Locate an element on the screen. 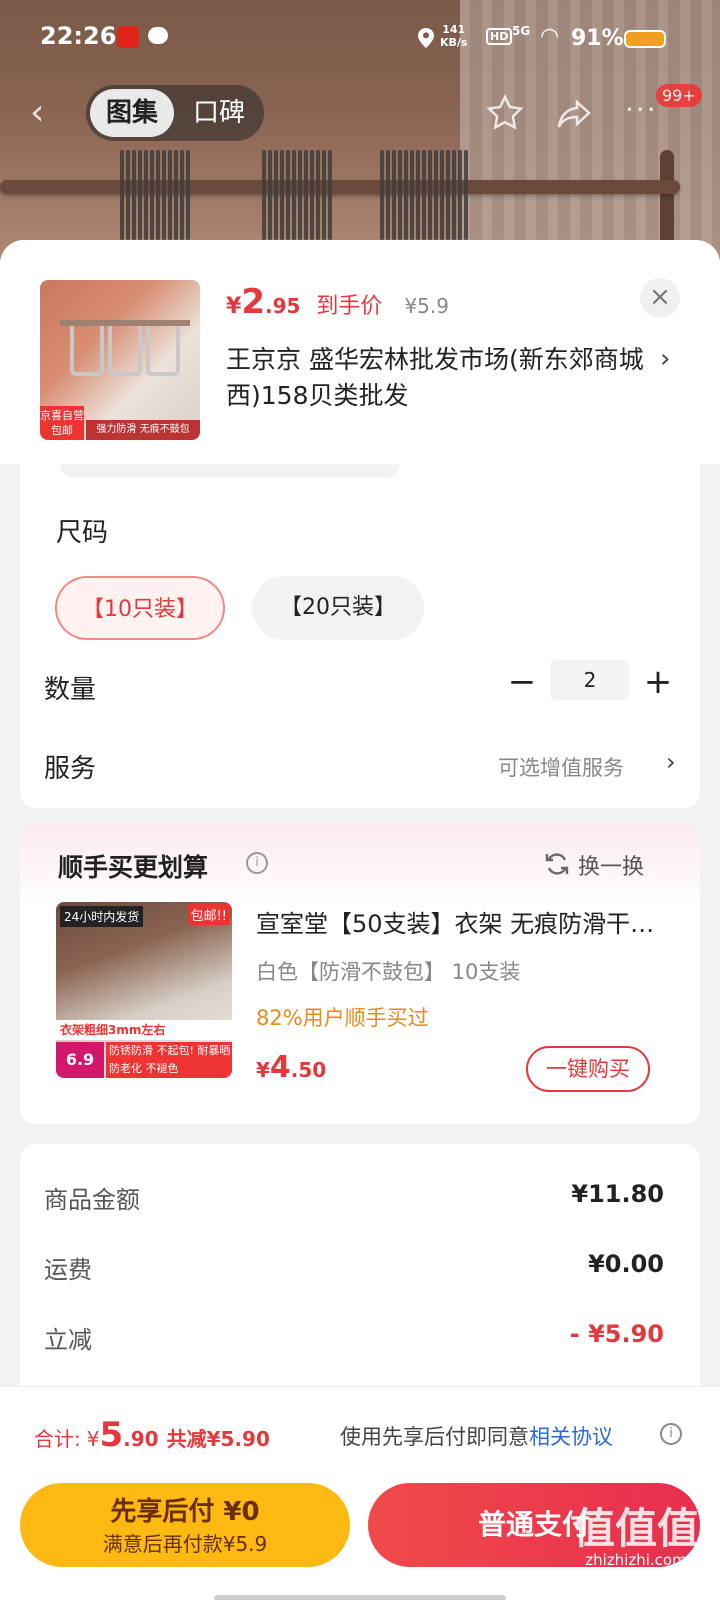 The image size is (720, 1600). price-currency: ¥ is located at coordinates (234, 306).